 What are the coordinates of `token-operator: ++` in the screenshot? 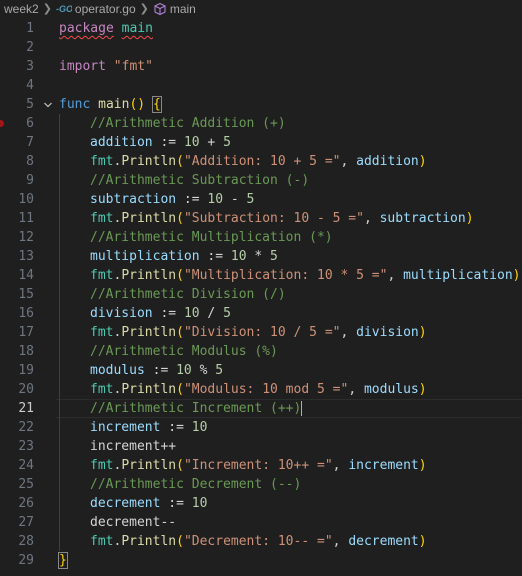 It's located at (168, 446).